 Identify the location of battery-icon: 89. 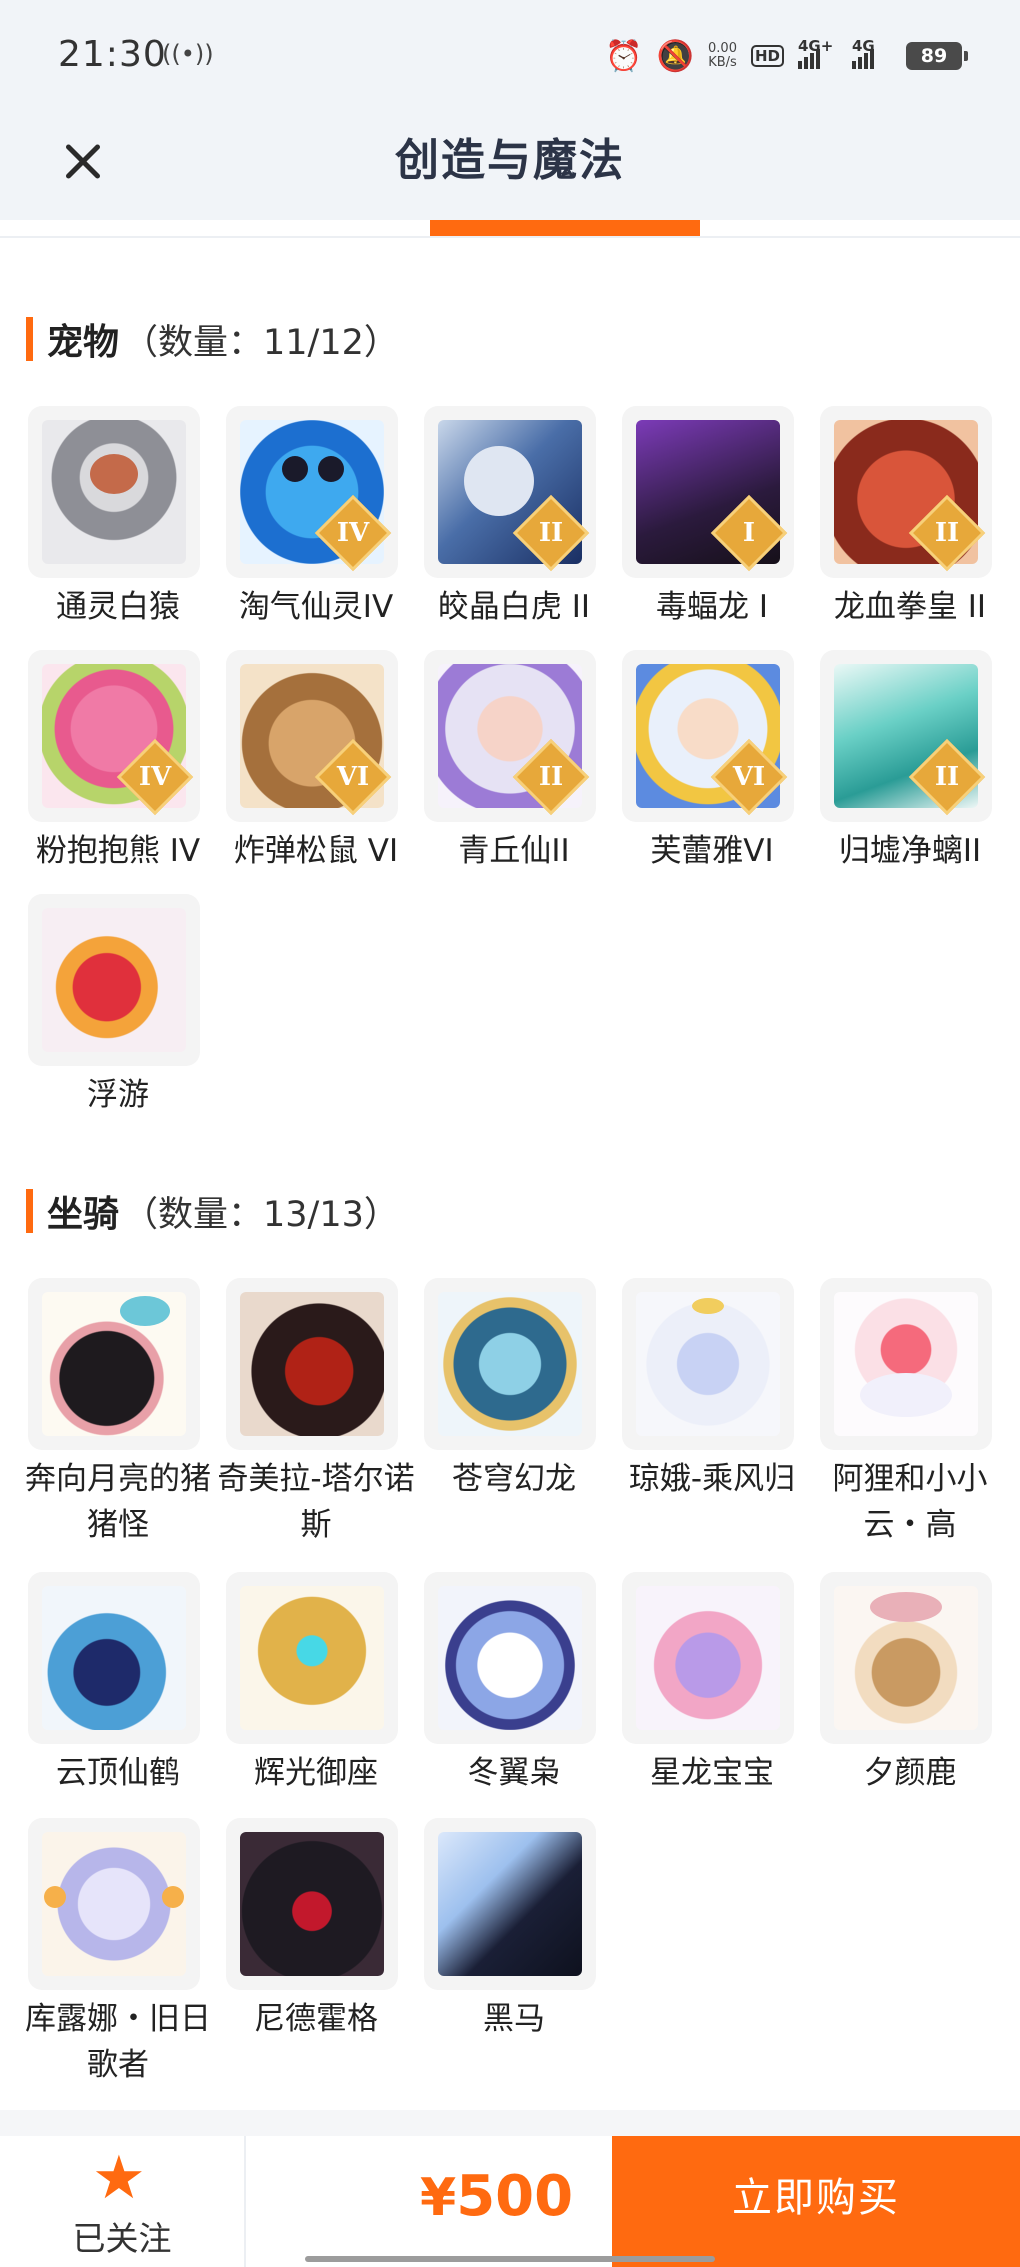
(937, 56).